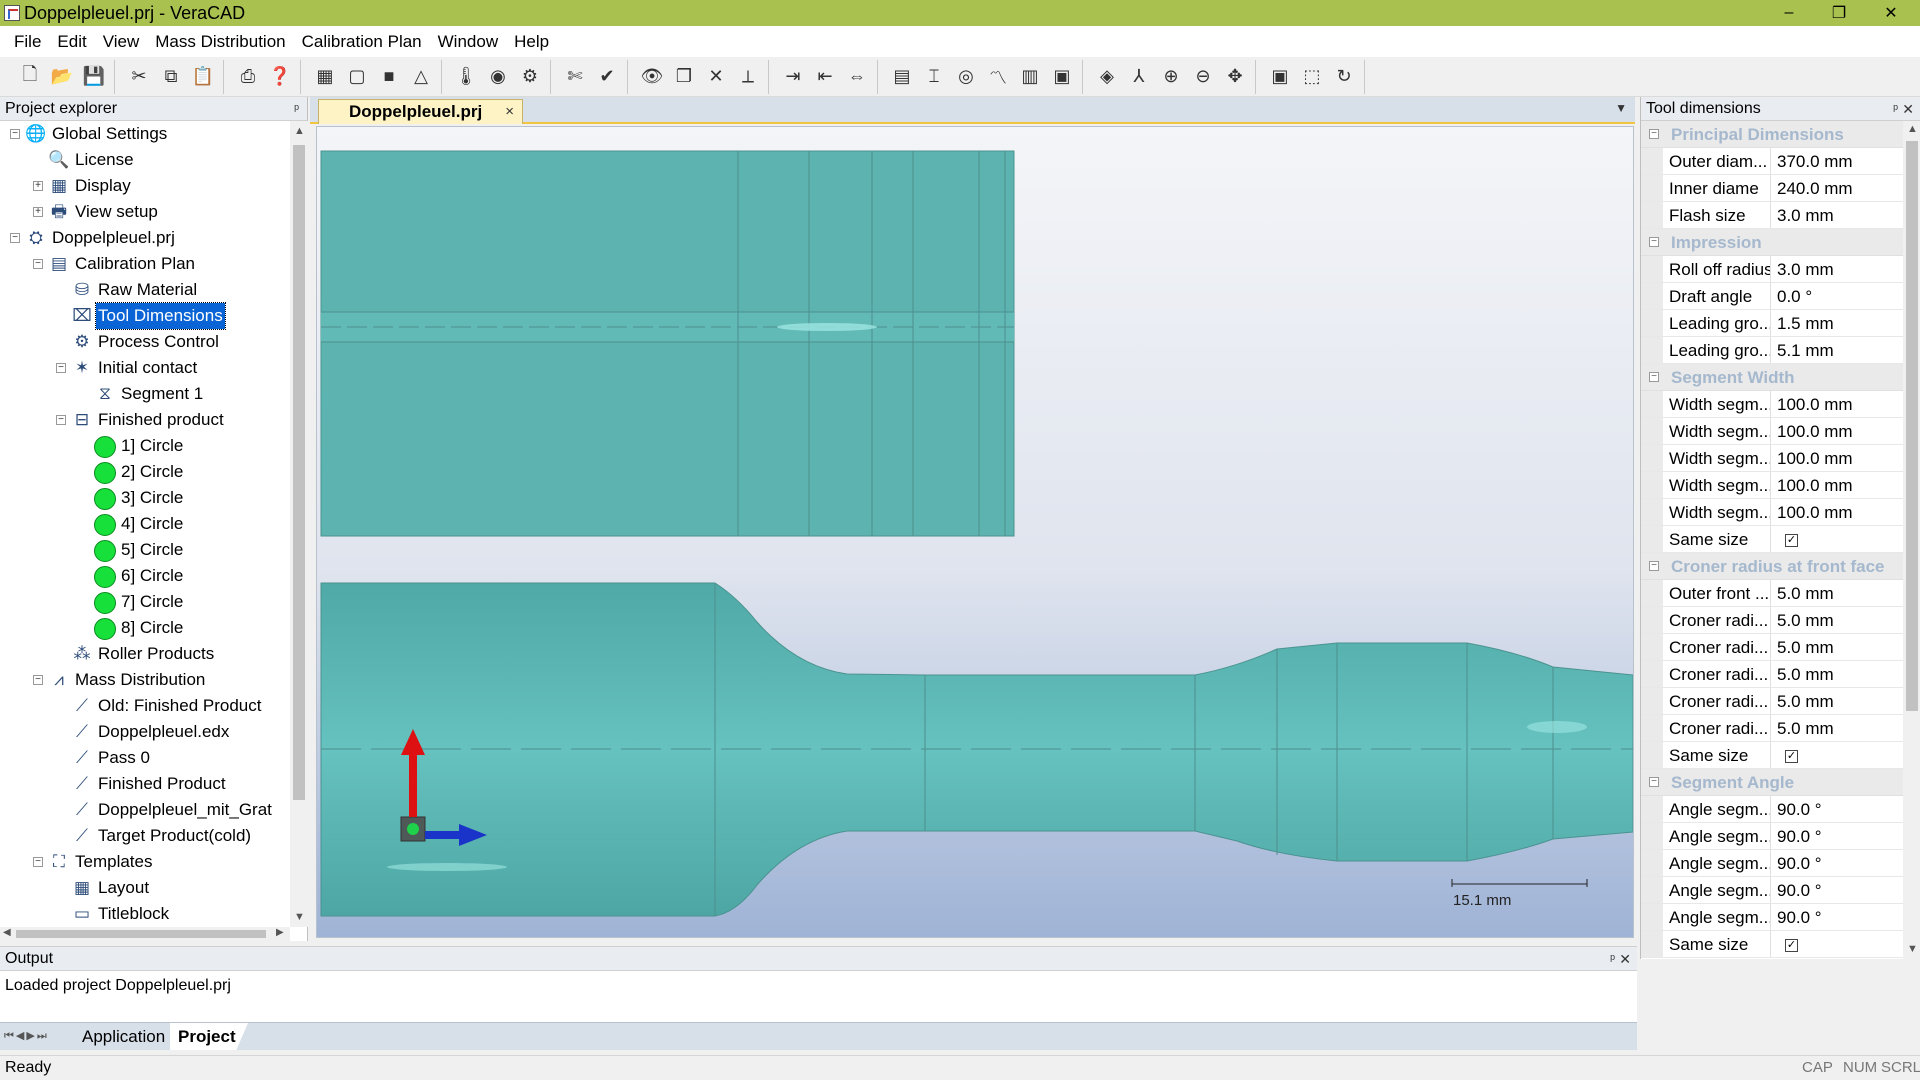  I want to click on zoom-in-icon: ⊕, so click(1171, 77).